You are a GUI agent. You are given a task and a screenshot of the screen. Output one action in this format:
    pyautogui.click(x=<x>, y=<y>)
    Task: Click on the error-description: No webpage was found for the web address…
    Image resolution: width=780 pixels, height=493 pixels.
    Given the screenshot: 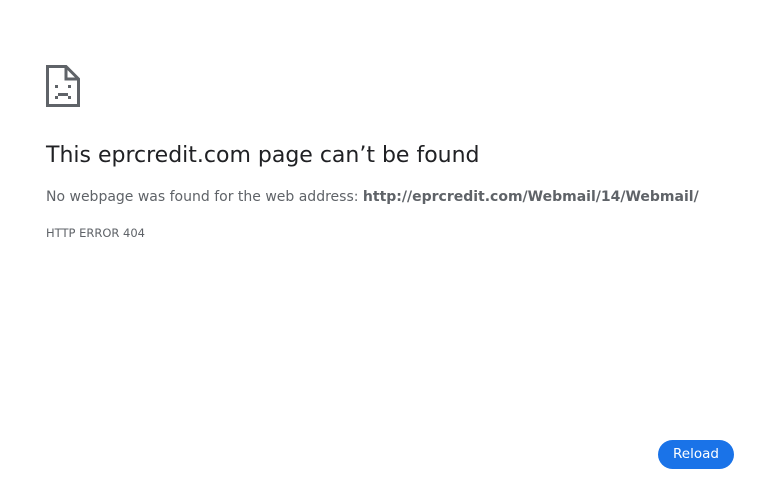 What is the action you would take?
    pyautogui.click(x=372, y=197)
    